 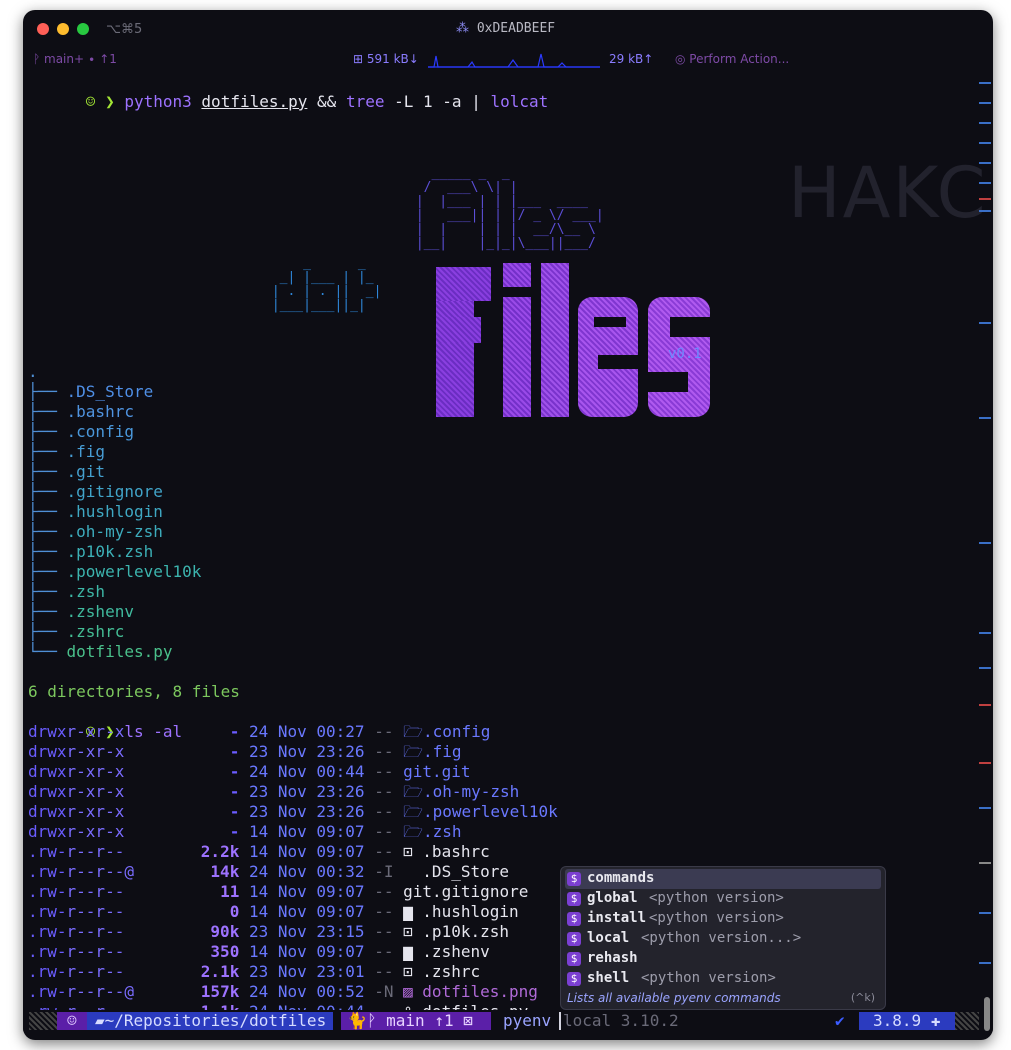 What do you see at coordinates (225, 931) in the screenshot?
I see `file-size: 90k` at bounding box center [225, 931].